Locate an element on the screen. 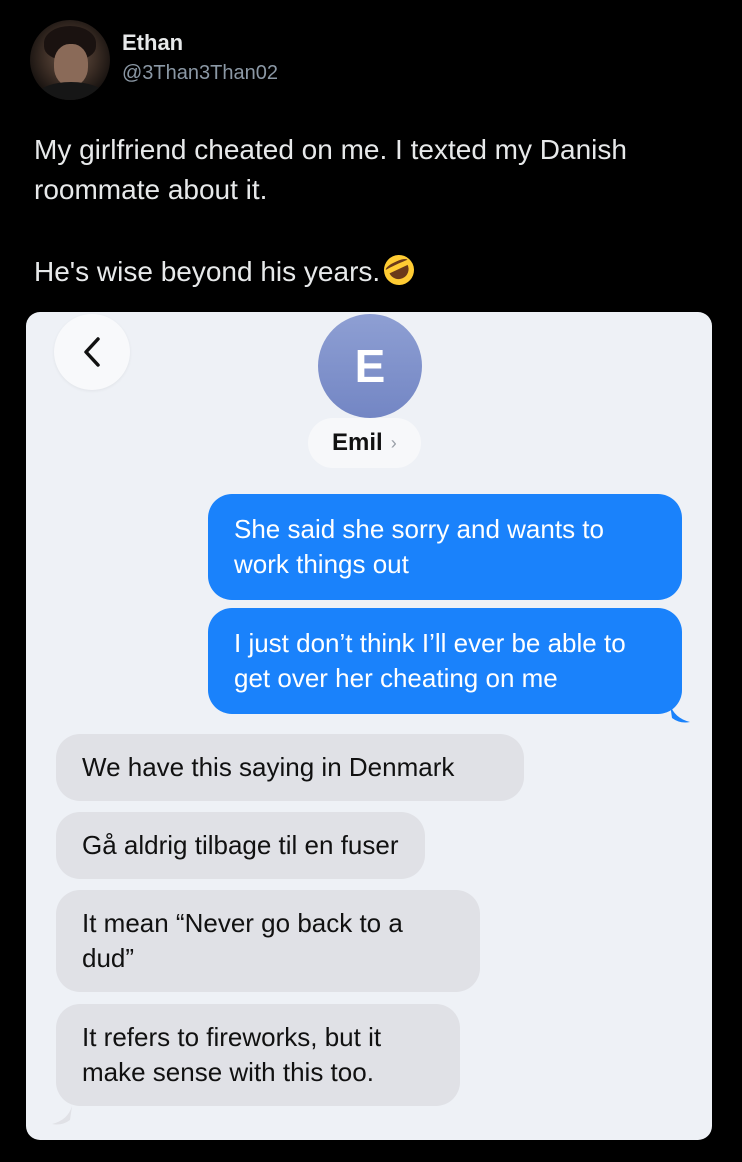 The image size is (742, 1162). back-button is located at coordinates (92, 352).